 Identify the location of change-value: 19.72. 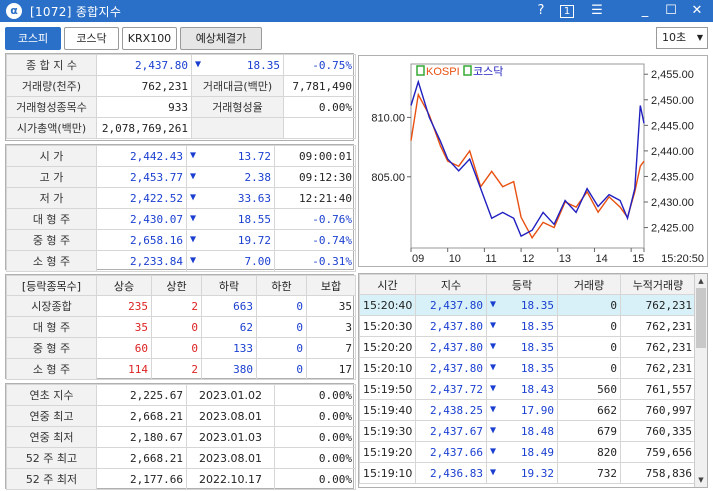
(254, 240).